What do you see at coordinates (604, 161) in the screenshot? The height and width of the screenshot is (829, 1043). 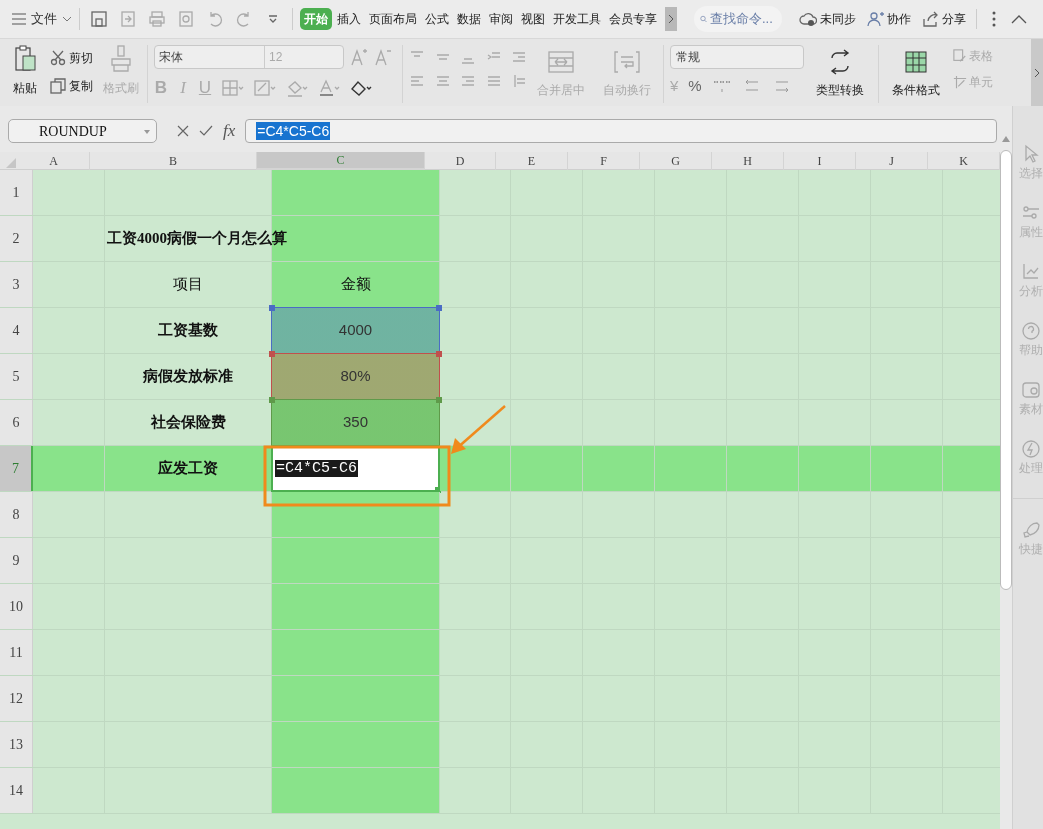 I see `column-header: F` at bounding box center [604, 161].